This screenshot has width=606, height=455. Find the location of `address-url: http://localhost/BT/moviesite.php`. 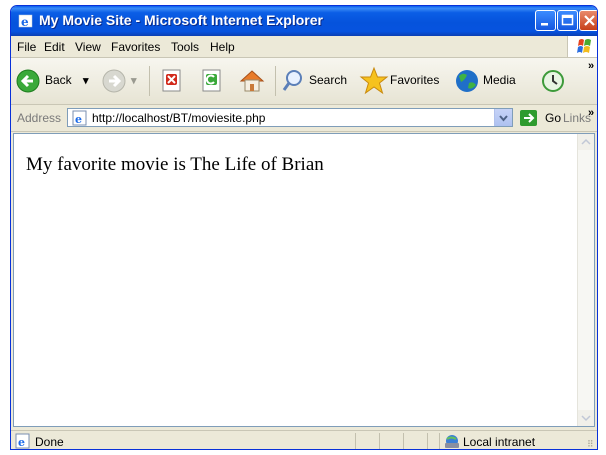

address-url: http://localhost/BT/moviesite.php is located at coordinates (178, 118).